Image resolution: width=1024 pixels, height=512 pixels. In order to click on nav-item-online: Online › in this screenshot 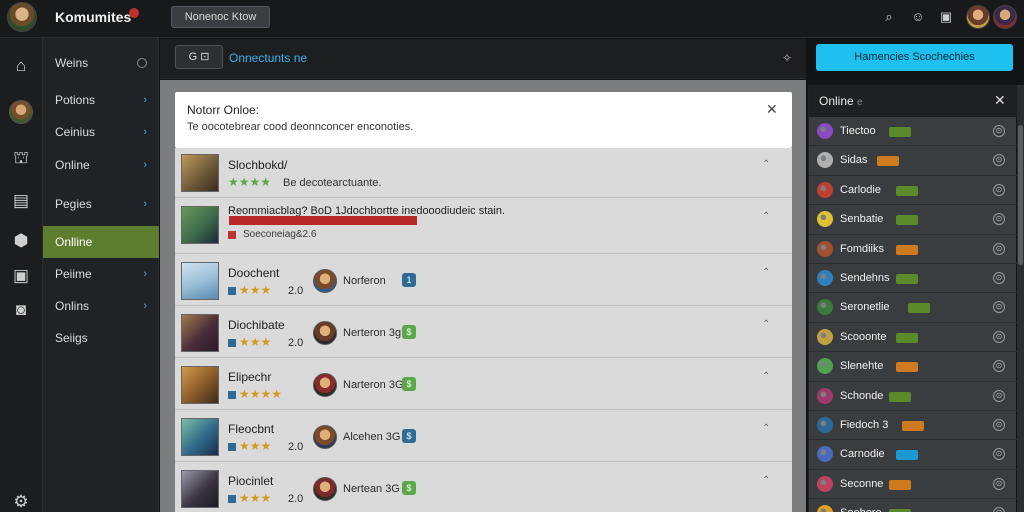, I will do `click(101, 165)`.